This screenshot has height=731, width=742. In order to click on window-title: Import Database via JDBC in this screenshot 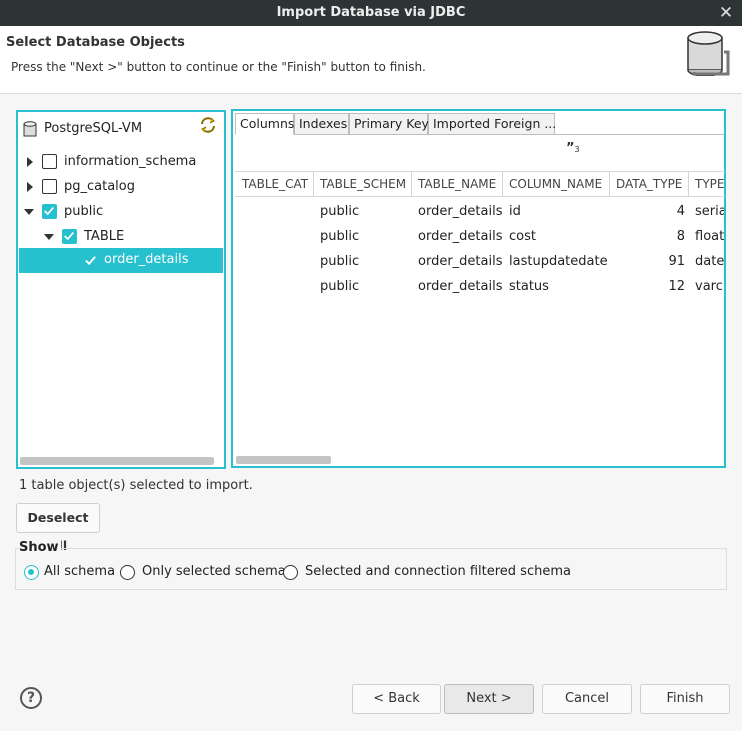, I will do `click(371, 12)`.